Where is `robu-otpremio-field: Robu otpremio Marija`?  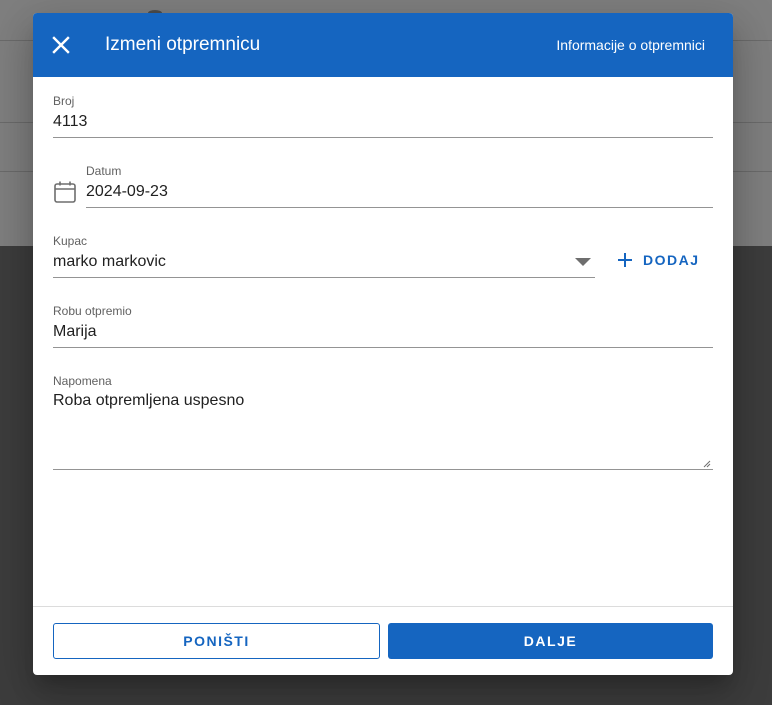 robu-otpremio-field: Robu otpremio Marija is located at coordinates (383, 326).